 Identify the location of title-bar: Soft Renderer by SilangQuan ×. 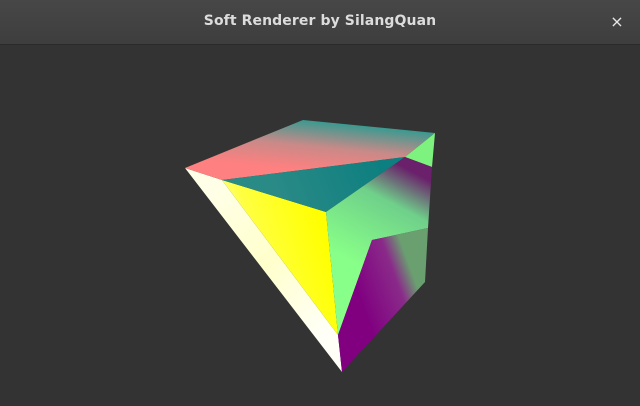
(320, 22).